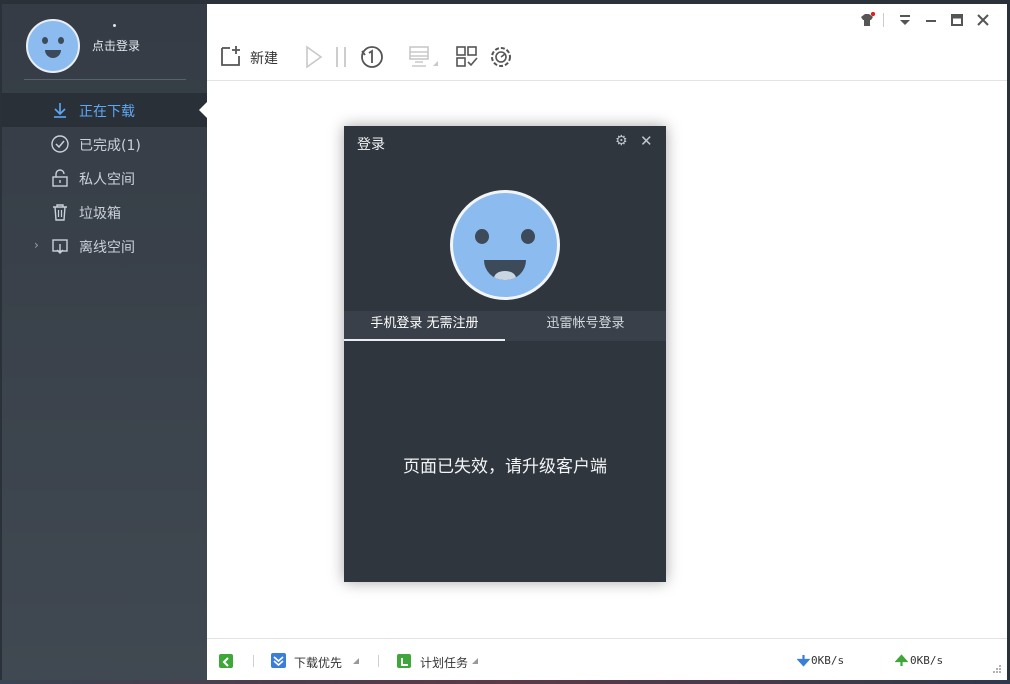 This screenshot has height=684, width=1010. Describe the element at coordinates (203, 110) in the screenshot. I see `active-indicator` at that location.